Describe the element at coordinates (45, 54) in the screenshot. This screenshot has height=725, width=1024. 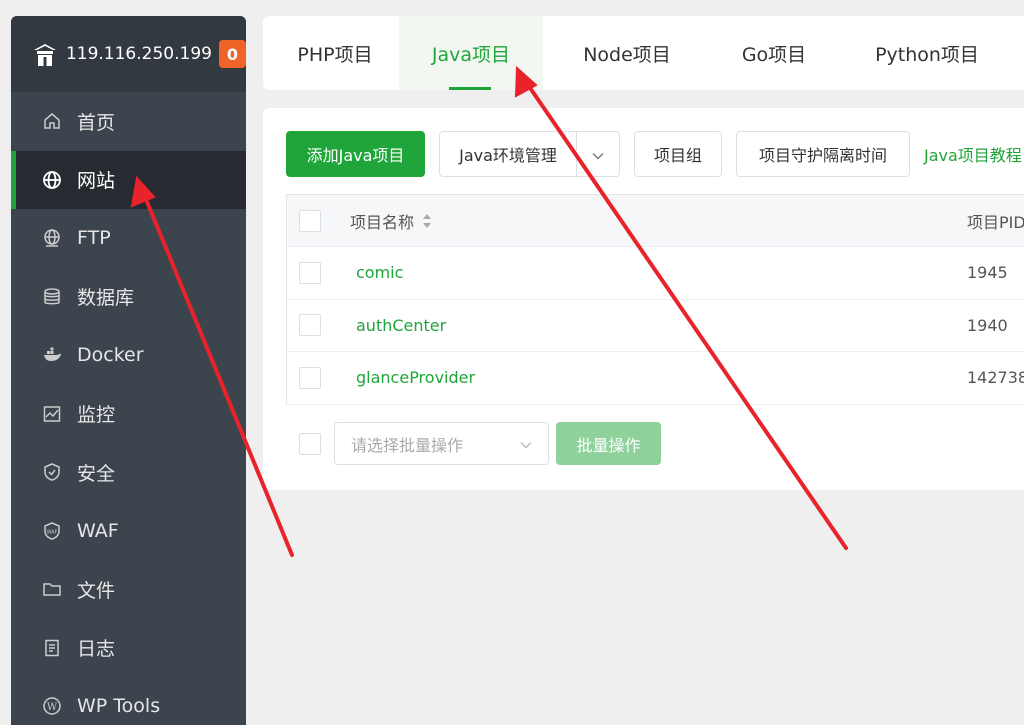
I see `server-logo-icon` at that location.